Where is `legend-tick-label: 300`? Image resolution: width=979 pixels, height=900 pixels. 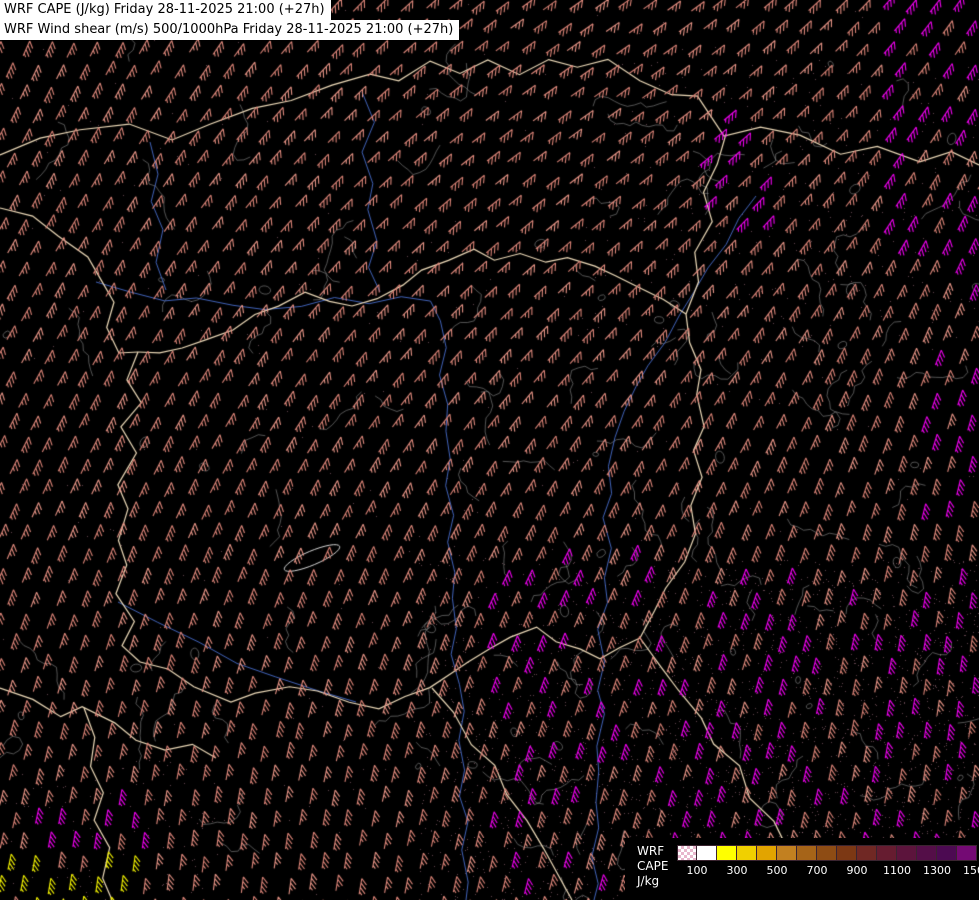
legend-tick-label: 300 is located at coordinates (737, 870).